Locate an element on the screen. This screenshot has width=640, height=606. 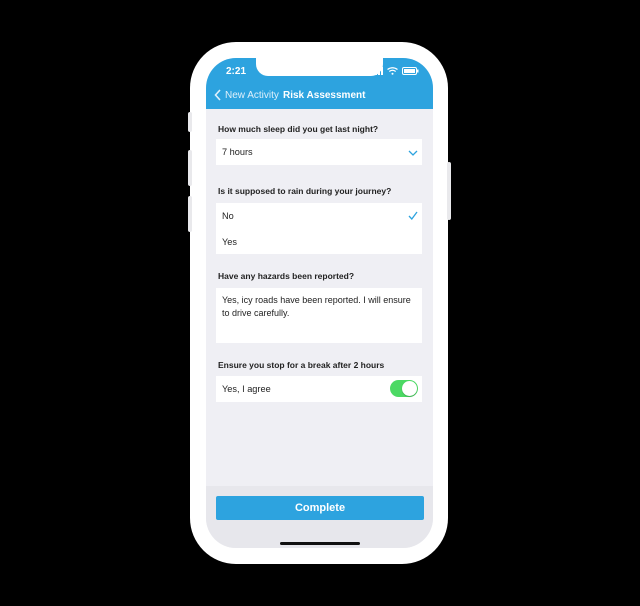
rain-option-no-label: No is located at coordinates (228, 216).